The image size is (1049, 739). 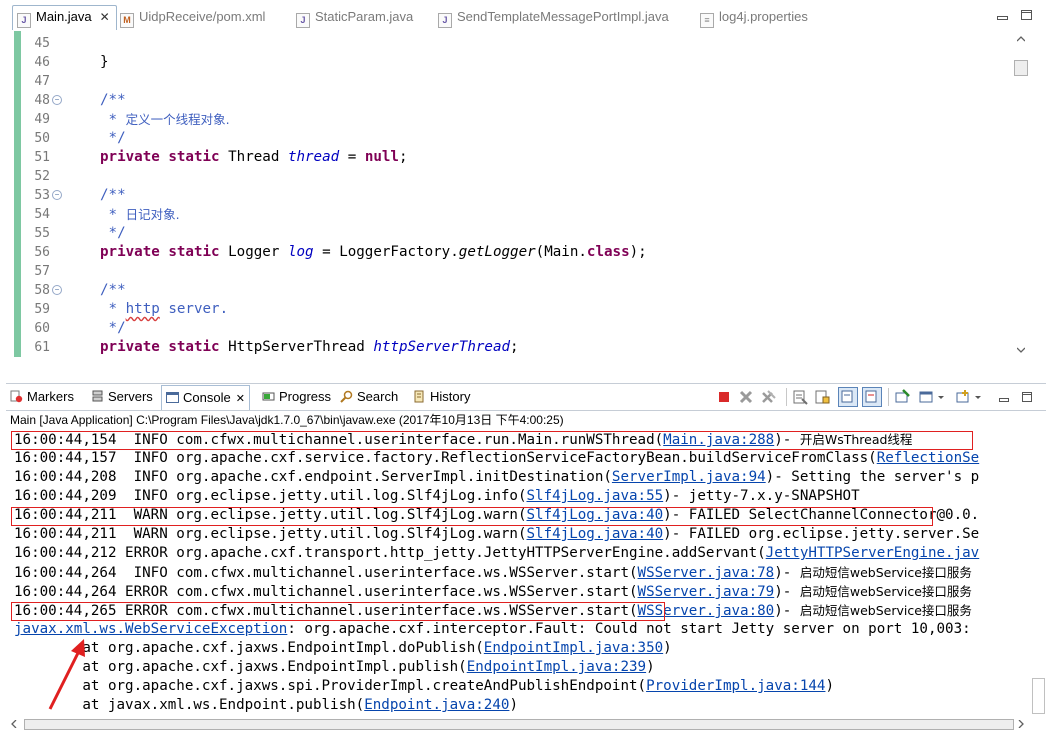 I want to click on tab-history: History, so click(x=441, y=397).